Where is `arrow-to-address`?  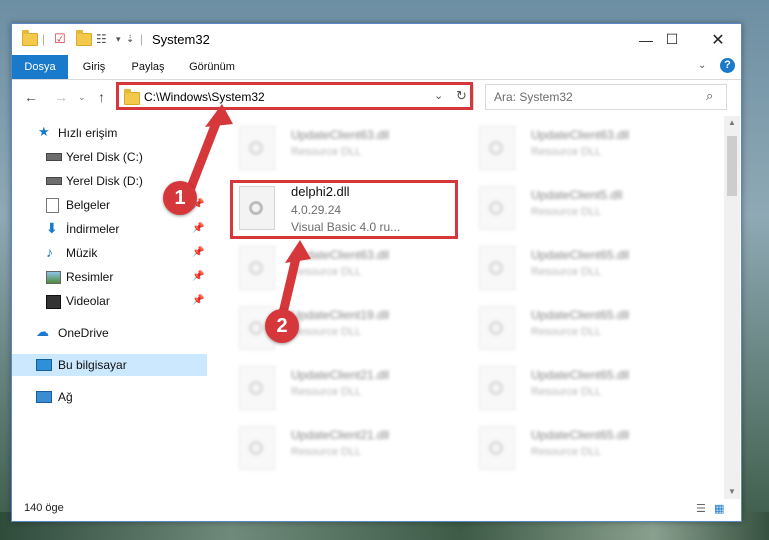 arrow-to-address is located at coordinates (204, 154).